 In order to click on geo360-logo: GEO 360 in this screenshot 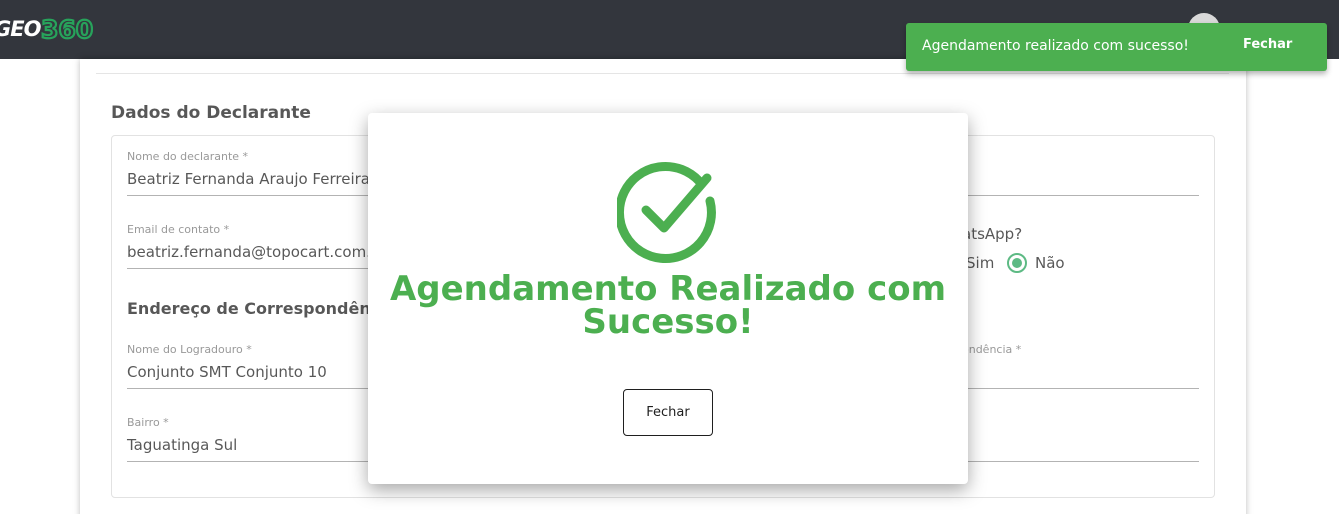, I will do `click(50, 29)`.